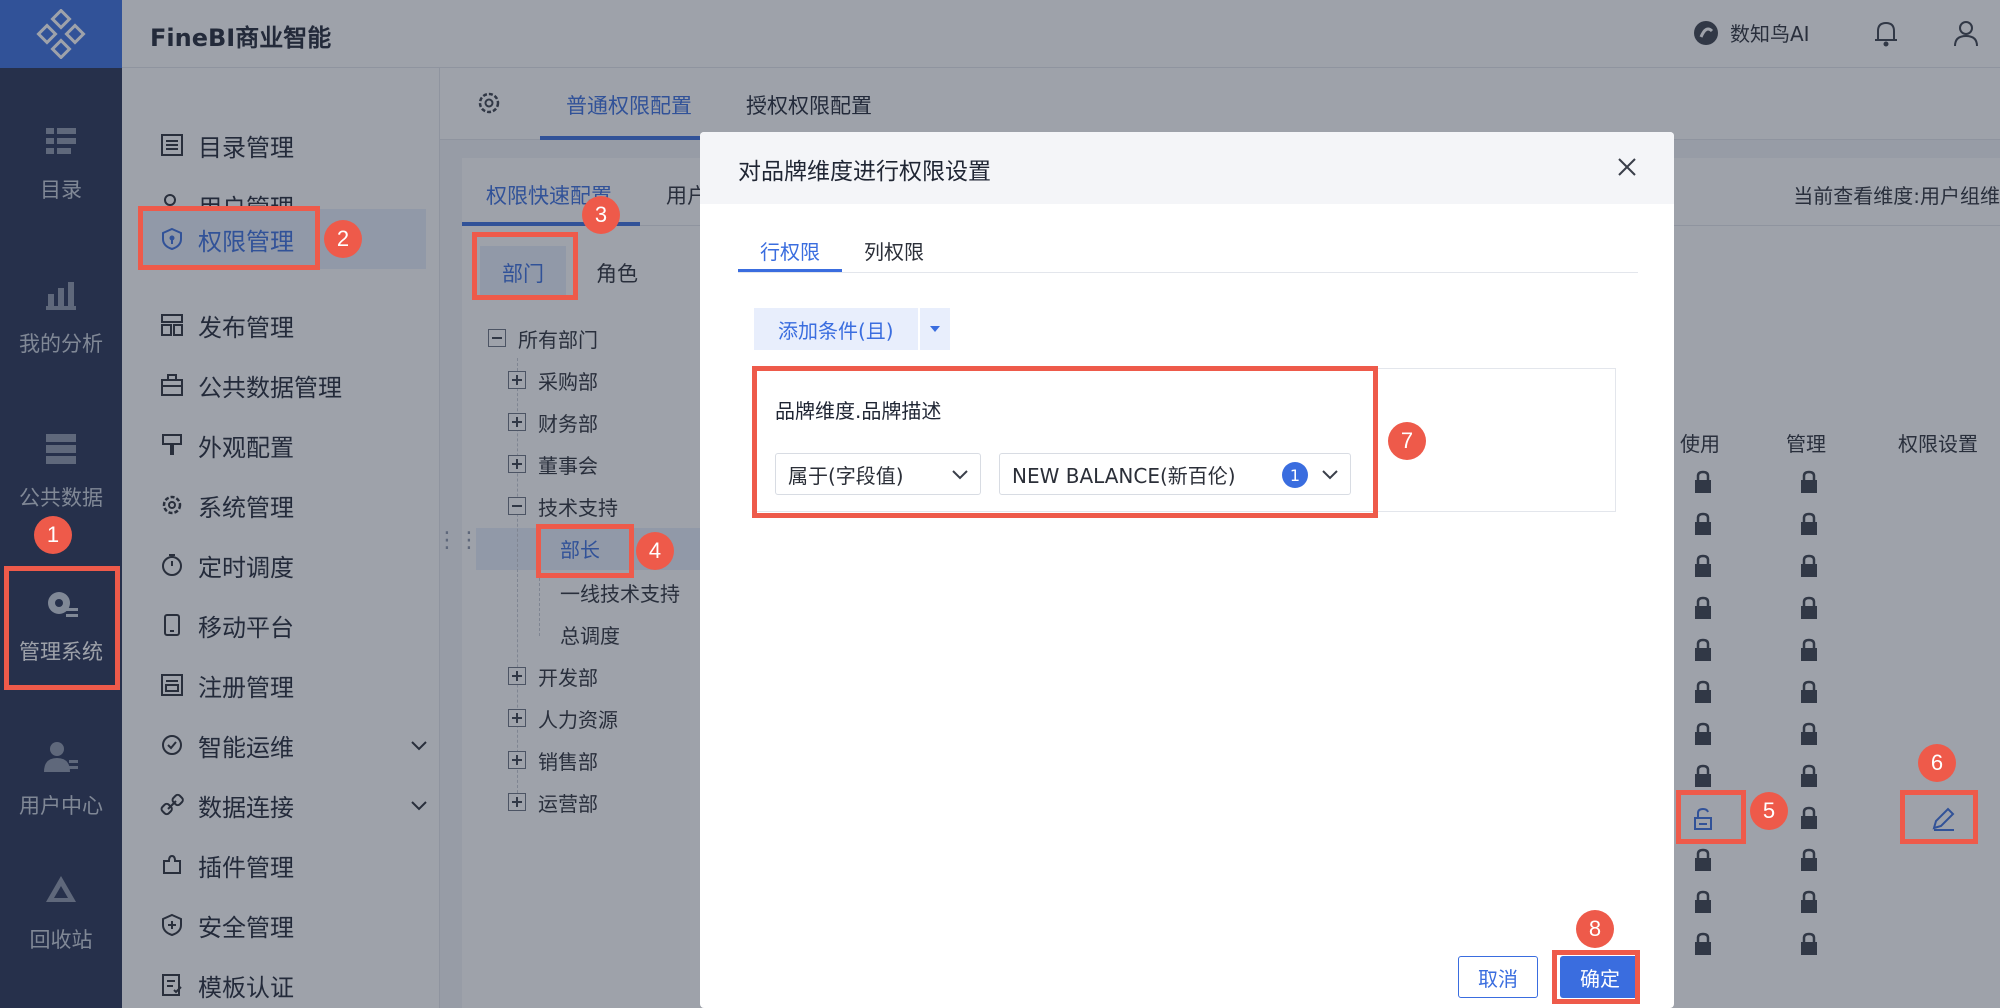 Image resolution: width=2000 pixels, height=1008 pixels. I want to click on add-condition-dropdown, so click(934, 329).